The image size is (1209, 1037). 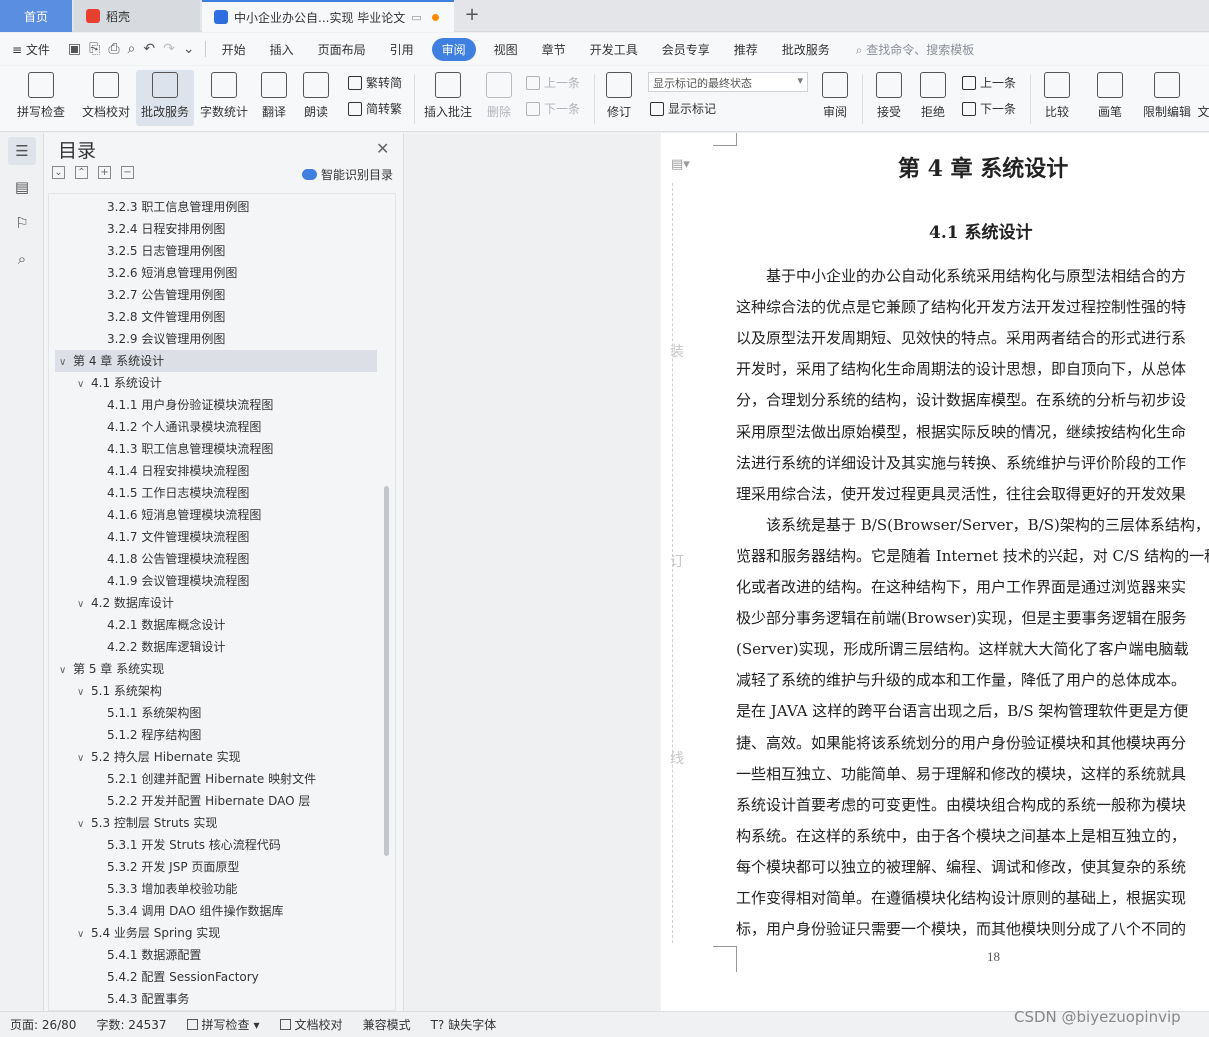 I want to click on page-indicator: 页面: 26/80, so click(x=43, y=1024).